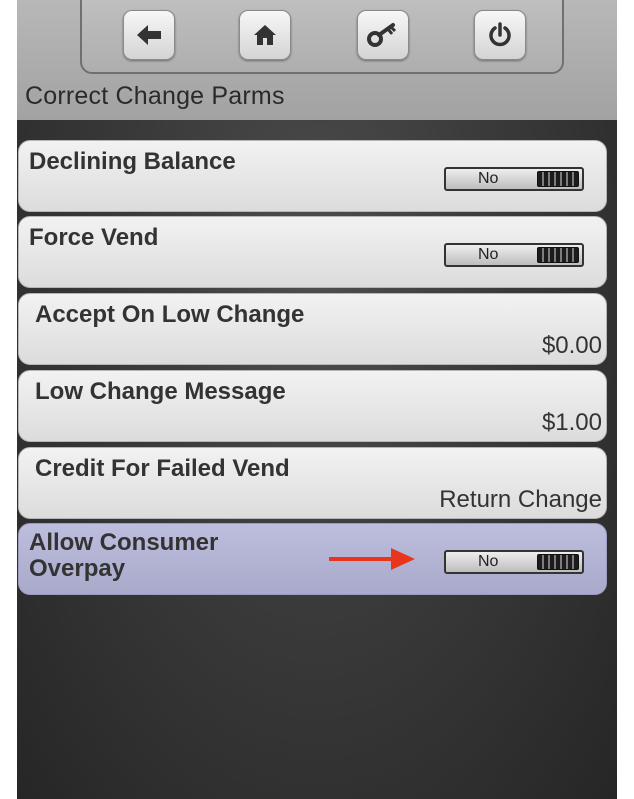  I want to click on power-icon, so click(500, 34).